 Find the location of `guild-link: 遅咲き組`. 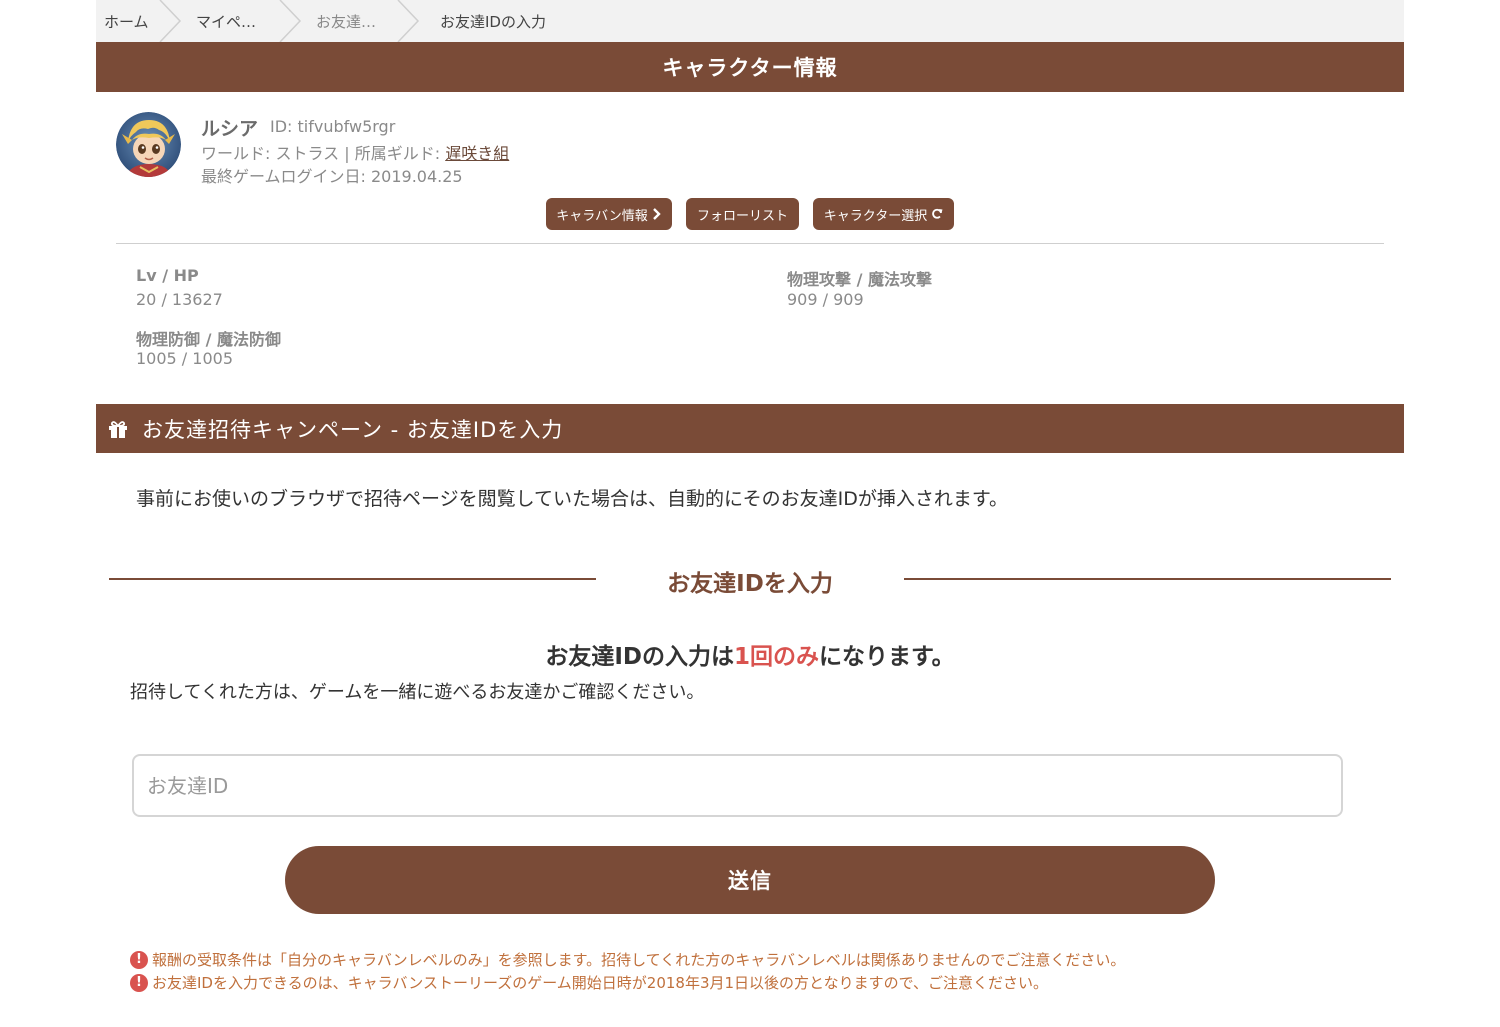

guild-link: 遅咲き組 is located at coordinates (477, 153).